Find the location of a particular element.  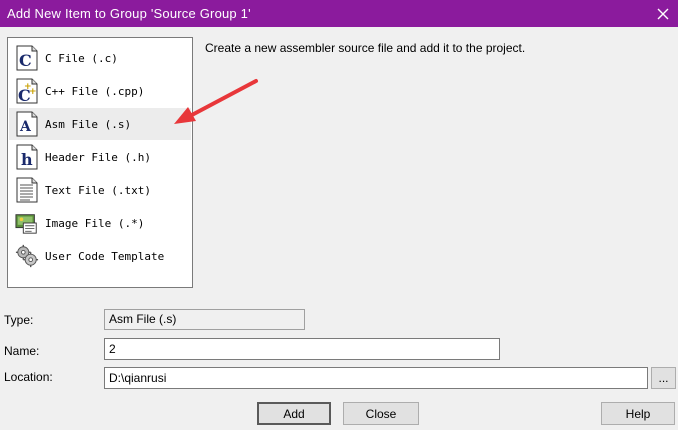

file-type-image: Image File (.*) is located at coordinates (100, 223).